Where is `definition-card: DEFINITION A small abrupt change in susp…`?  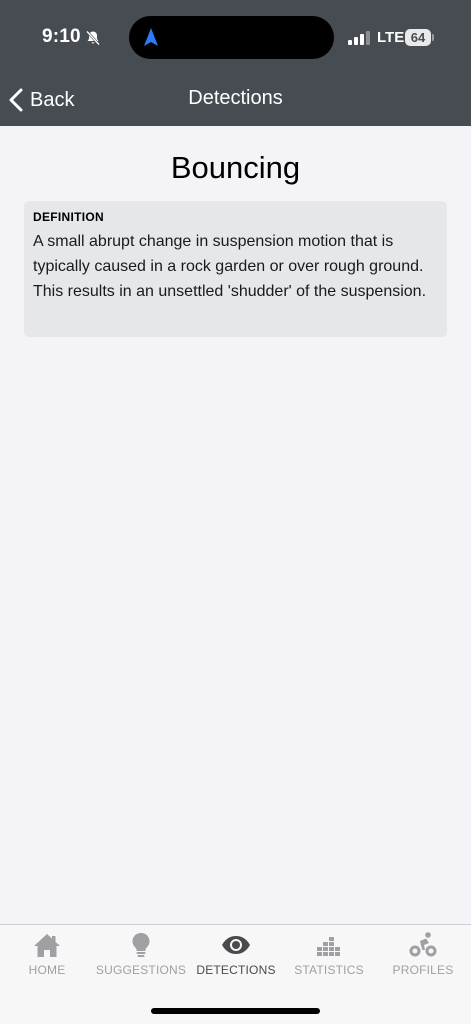
definition-card: DEFINITION A small abrupt change in susp… is located at coordinates (235, 269).